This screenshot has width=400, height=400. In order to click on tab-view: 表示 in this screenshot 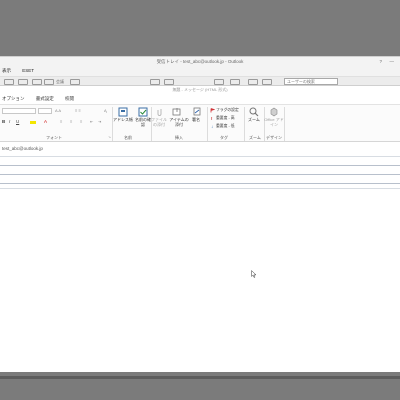, I will do `click(6, 71)`.